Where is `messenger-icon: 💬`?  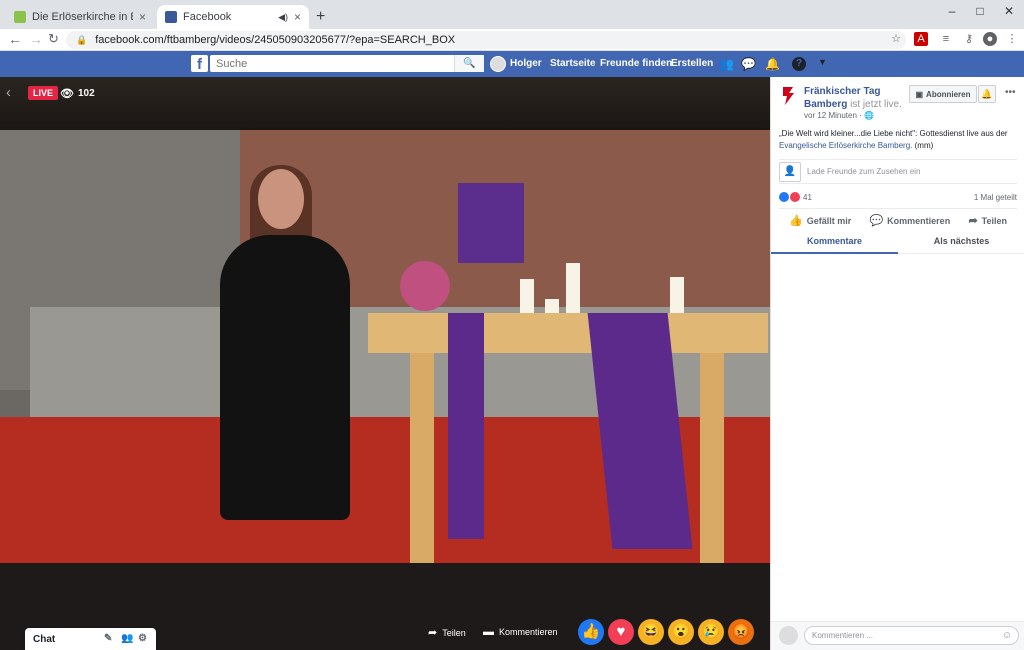 messenger-icon: 💬 is located at coordinates (748, 64).